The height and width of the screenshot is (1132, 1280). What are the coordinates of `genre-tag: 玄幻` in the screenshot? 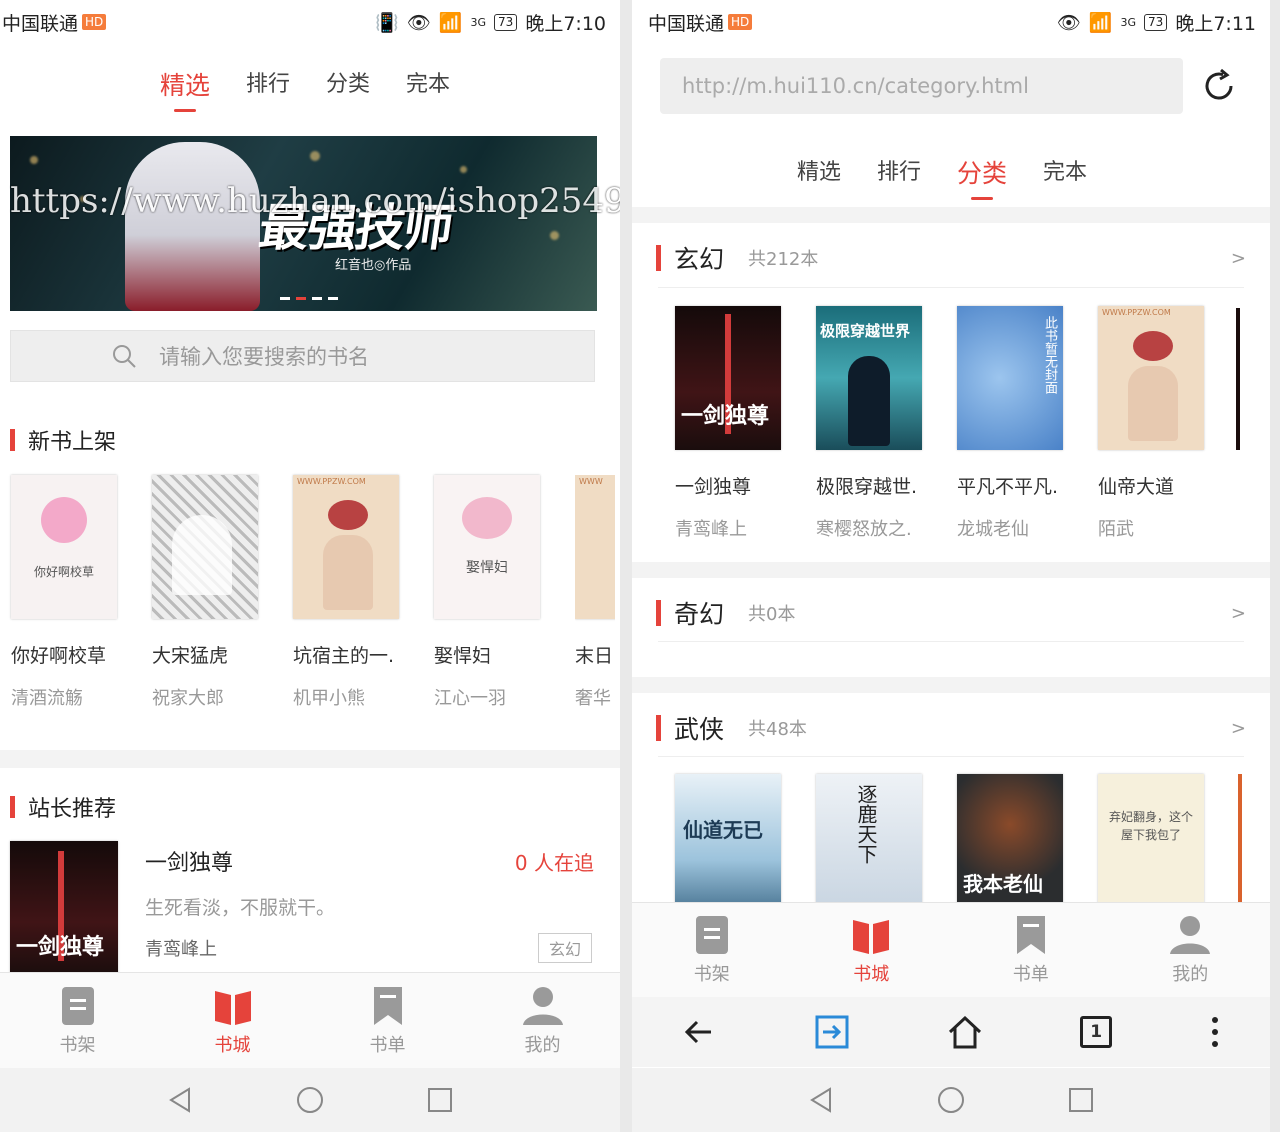 It's located at (564, 948).